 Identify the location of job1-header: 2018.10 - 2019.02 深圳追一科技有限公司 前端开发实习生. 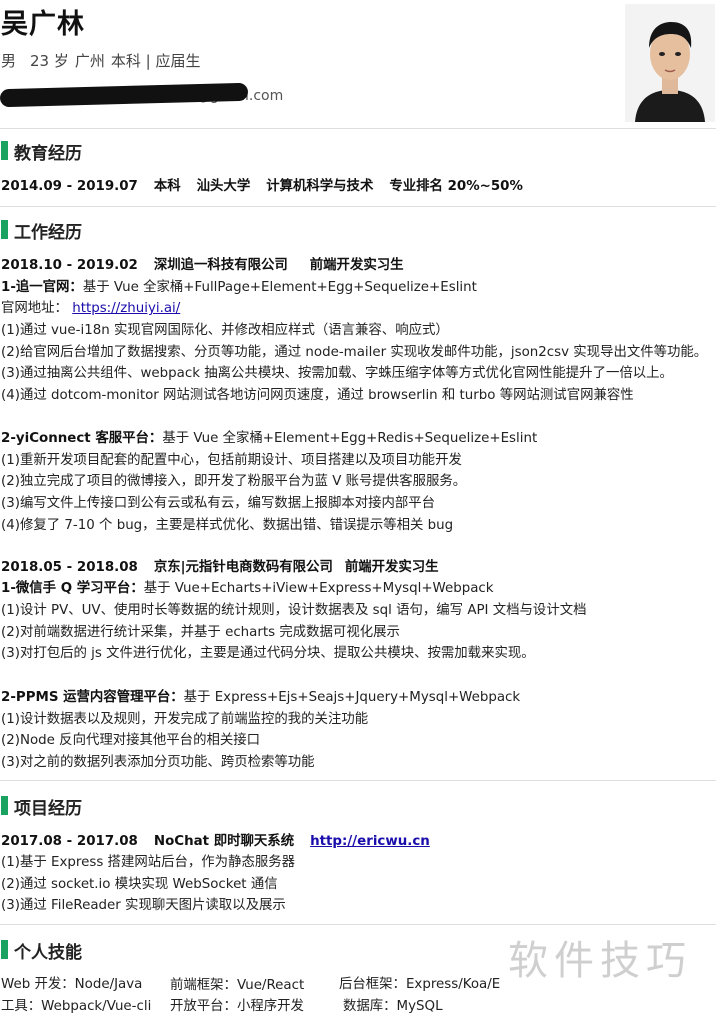
(202, 263).